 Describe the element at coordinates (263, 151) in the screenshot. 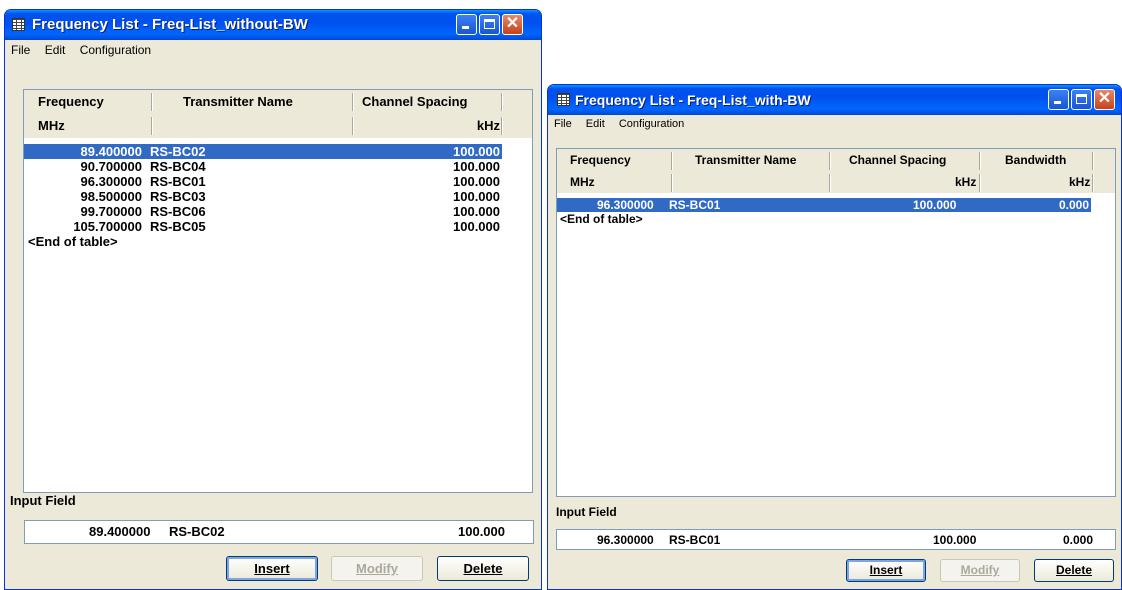

I see `table-row: 89.400000 RS-BC02 100.000` at that location.